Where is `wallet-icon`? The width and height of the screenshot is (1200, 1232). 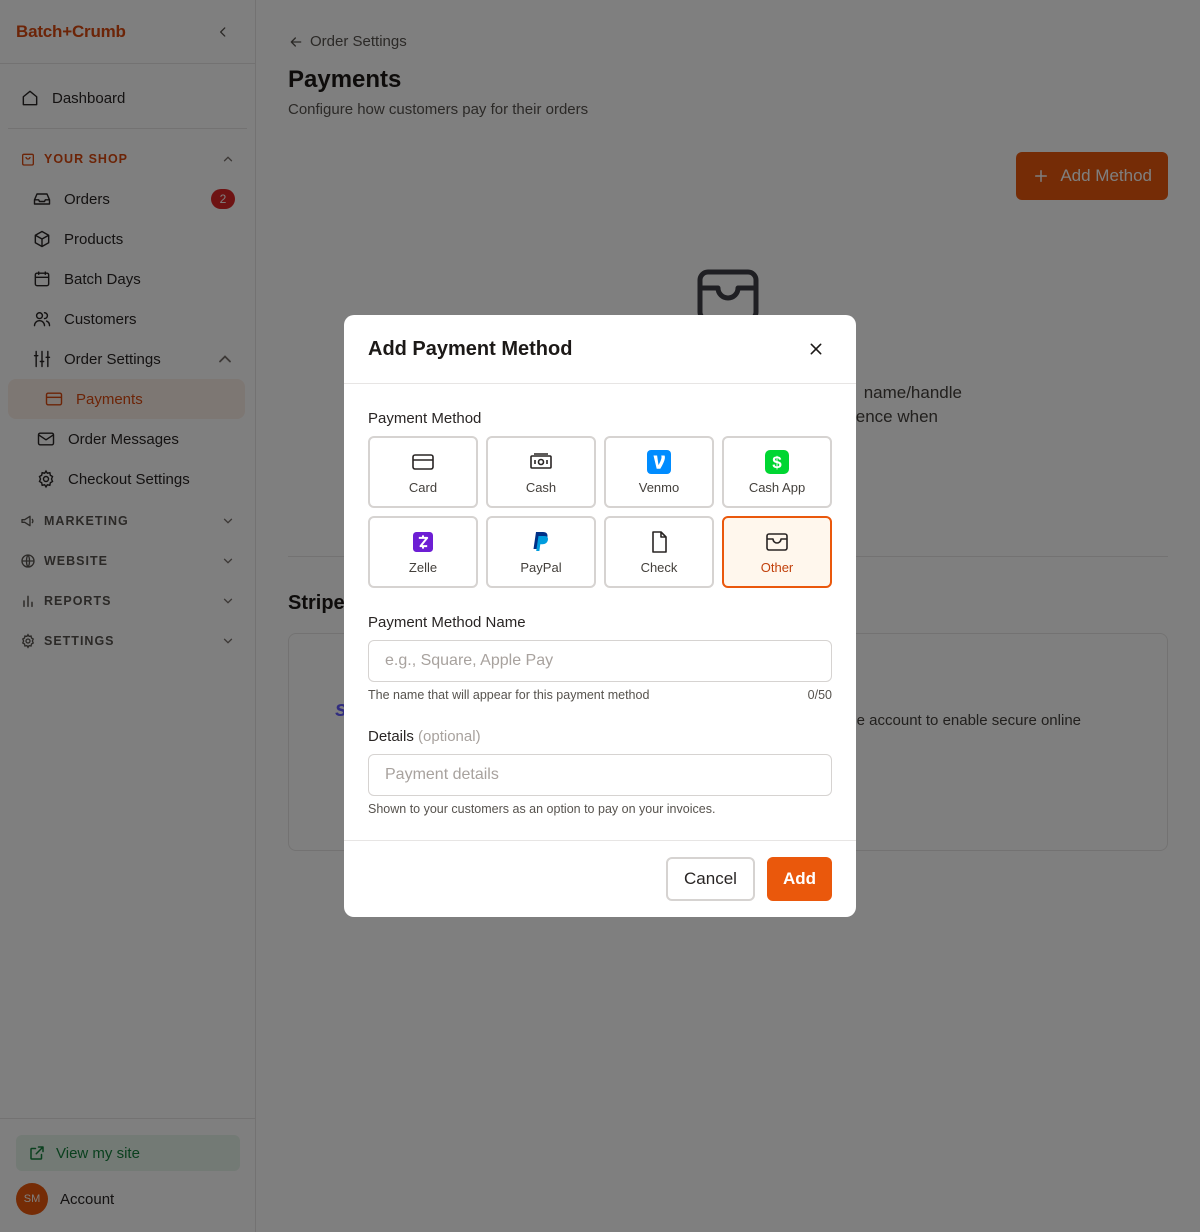
wallet-icon is located at coordinates (777, 541).